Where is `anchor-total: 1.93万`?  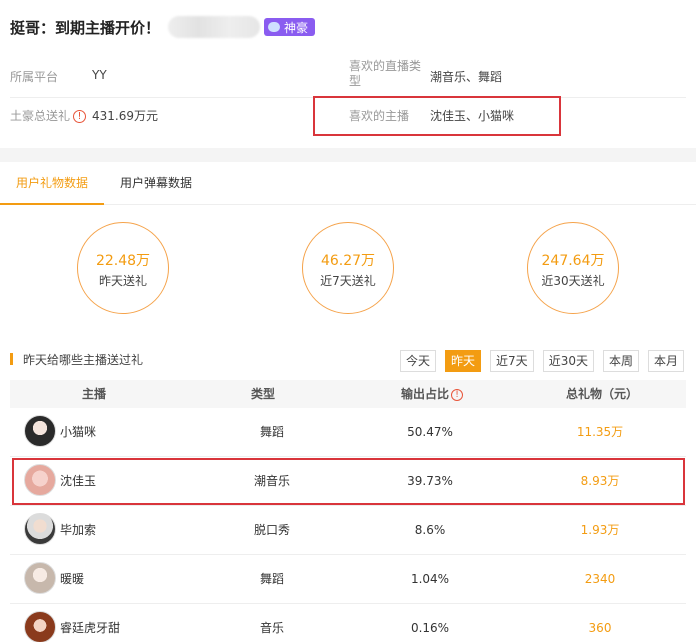 anchor-total: 1.93万 is located at coordinates (600, 530).